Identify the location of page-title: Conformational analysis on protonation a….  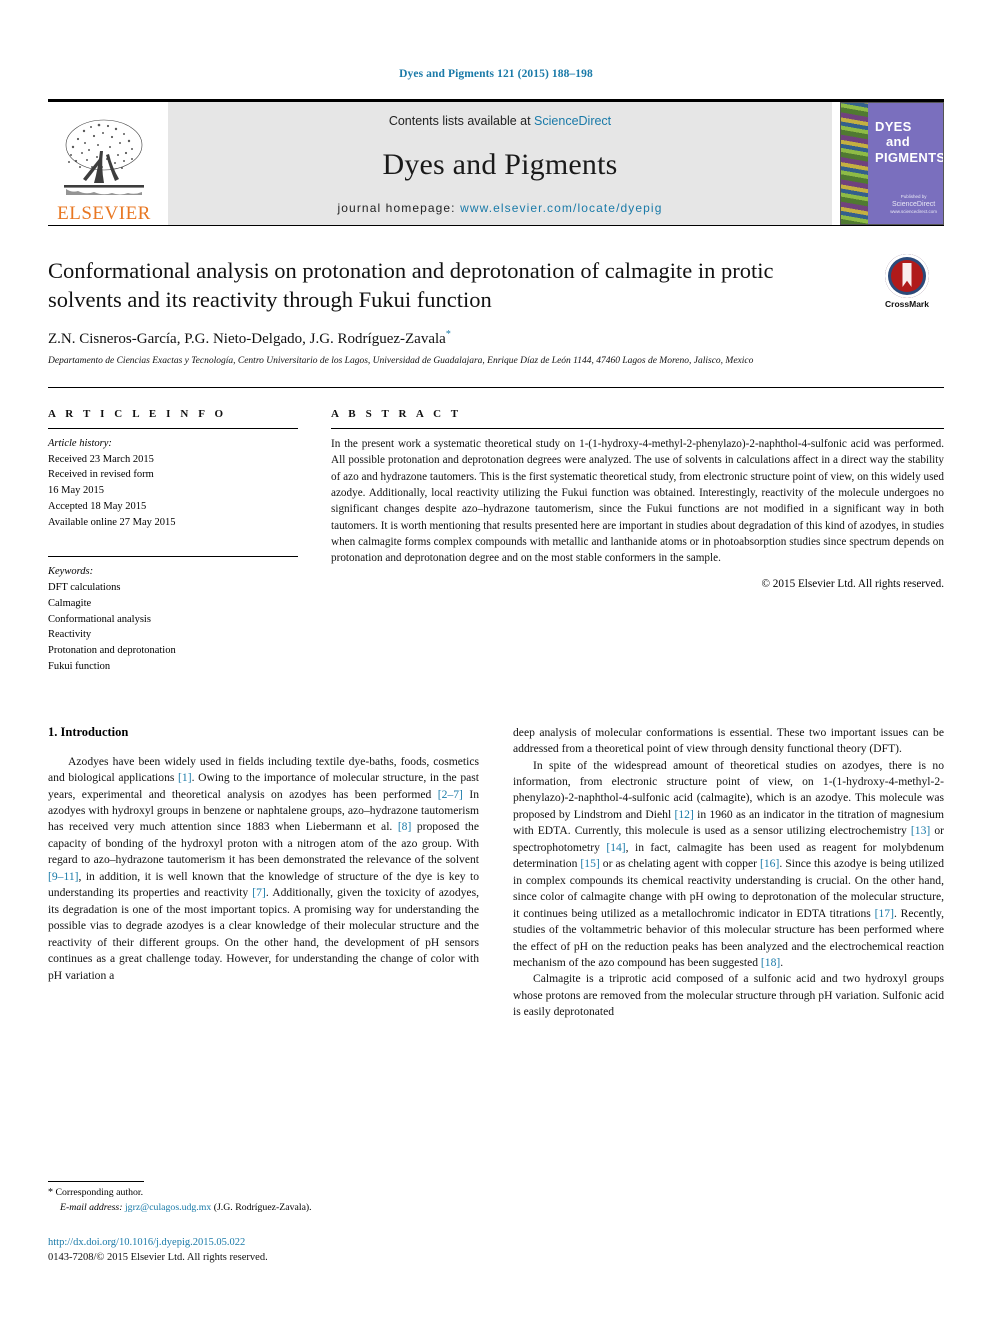
(411, 285).